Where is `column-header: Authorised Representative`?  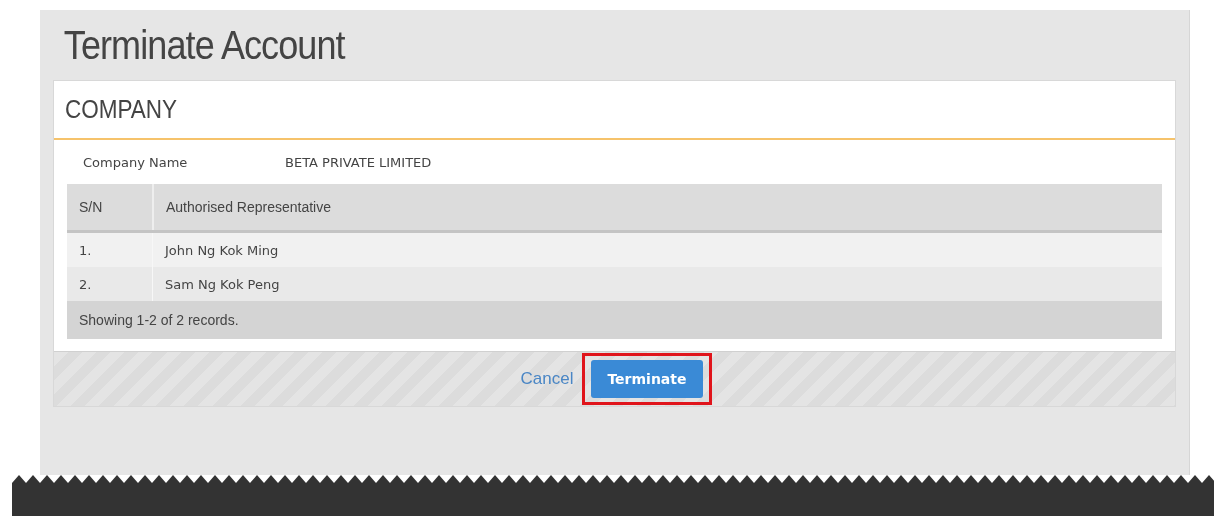
column-header: Authorised Representative is located at coordinates (248, 207).